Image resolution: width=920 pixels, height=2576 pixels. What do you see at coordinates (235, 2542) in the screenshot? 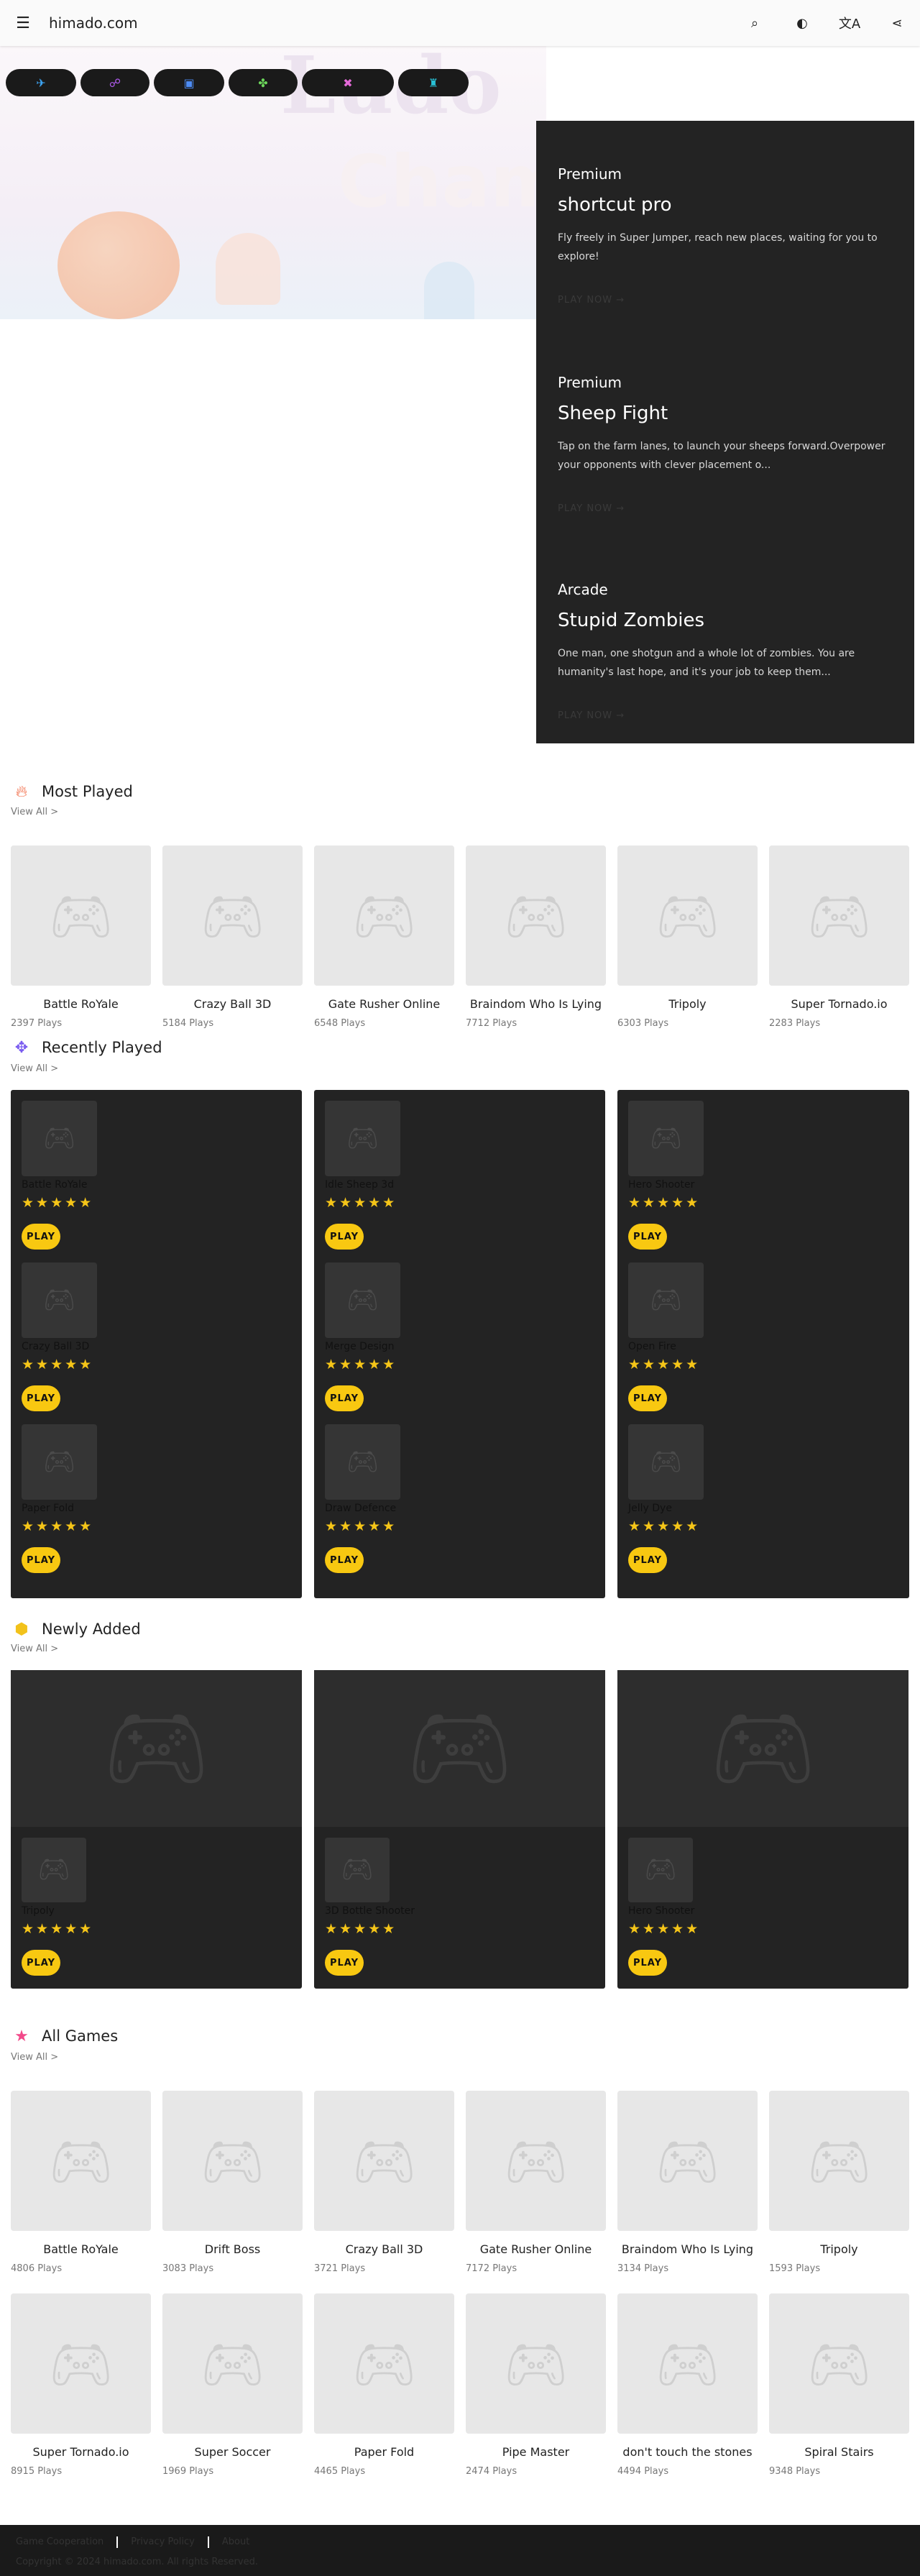
I see `footer-link: About` at bounding box center [235, 2542].